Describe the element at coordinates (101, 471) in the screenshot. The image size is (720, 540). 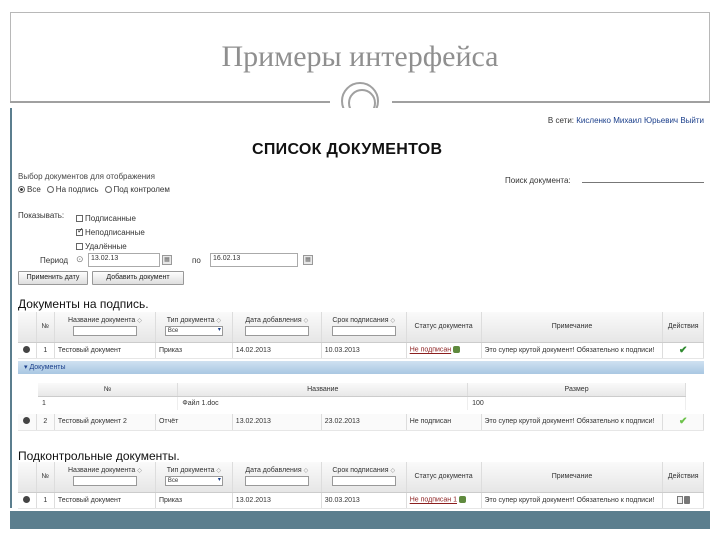
I see `col-label: Название документа` at that location.